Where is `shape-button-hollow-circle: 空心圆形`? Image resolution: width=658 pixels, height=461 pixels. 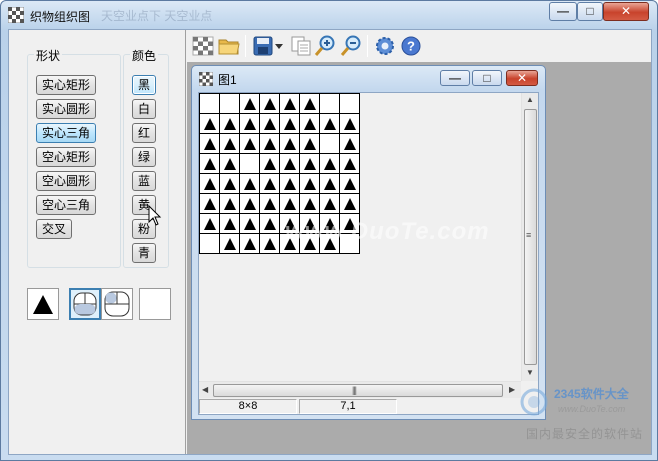 shape-button-hollow-circle: 空心圆形 is located at coordinates (66, 181).